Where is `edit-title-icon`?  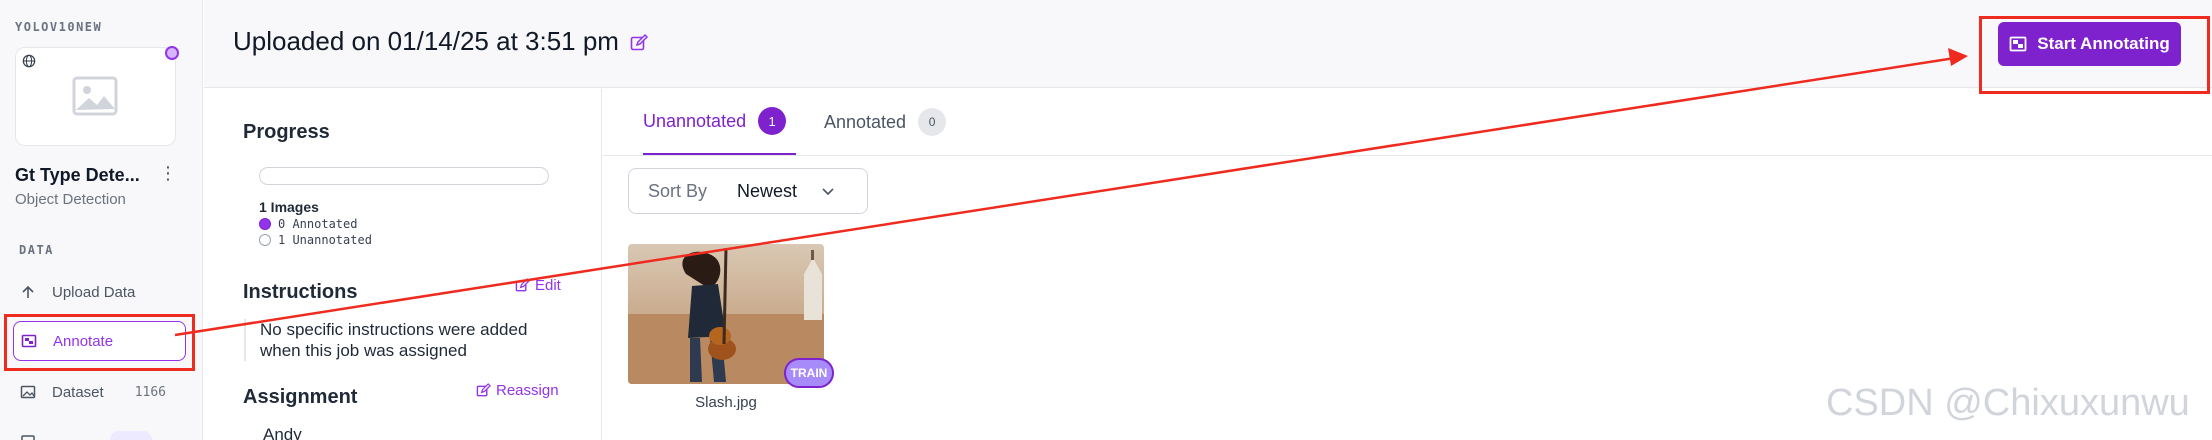 edit-title-icon is located at coordinates (639, 43).